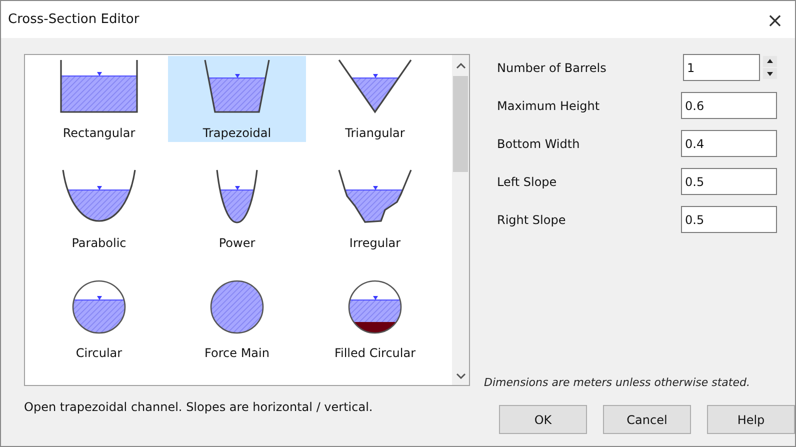 This screenshot has width=796, height=447. What do you see at coordinates (237, 319) in the screenshot?
I see `shape-option: Force Main` at bounding box center [237, 319].